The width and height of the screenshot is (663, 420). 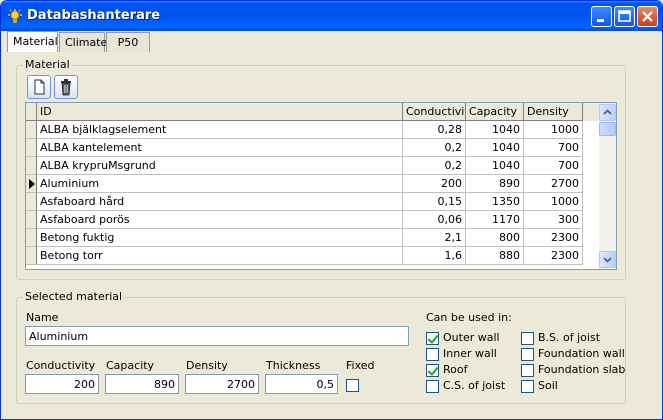 I want to click on thickness-label: Thickness, so click(x=293, y=365).